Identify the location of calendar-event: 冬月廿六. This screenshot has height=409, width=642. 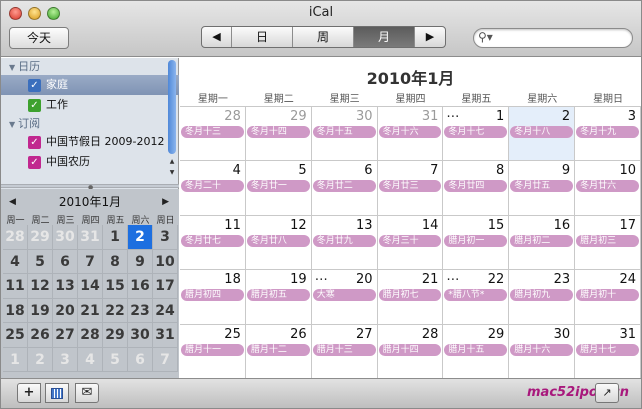
(607, 186).